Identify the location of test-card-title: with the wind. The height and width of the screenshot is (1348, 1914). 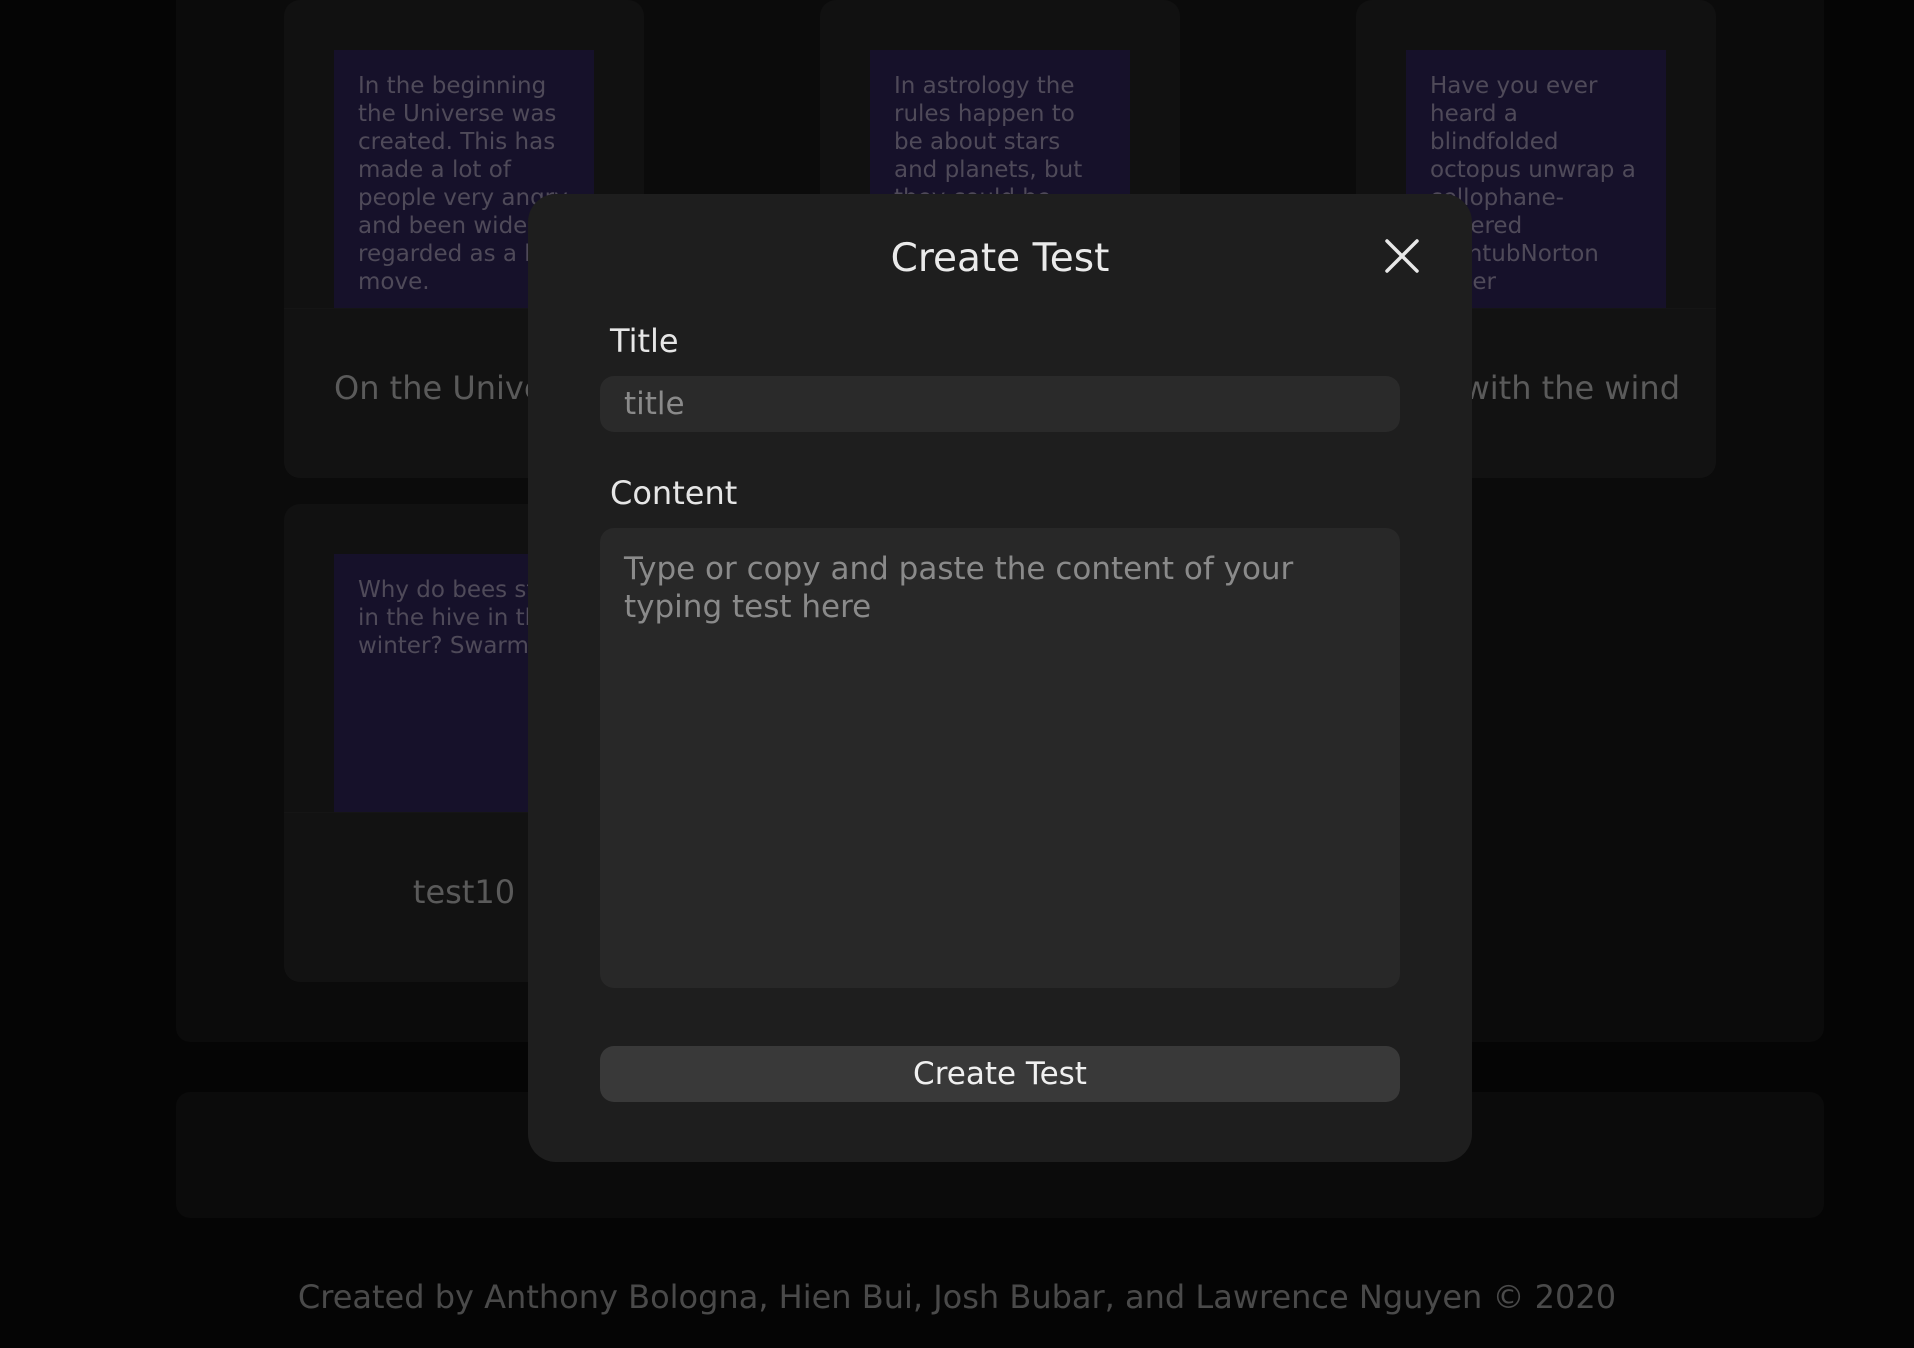
(1571, 388).